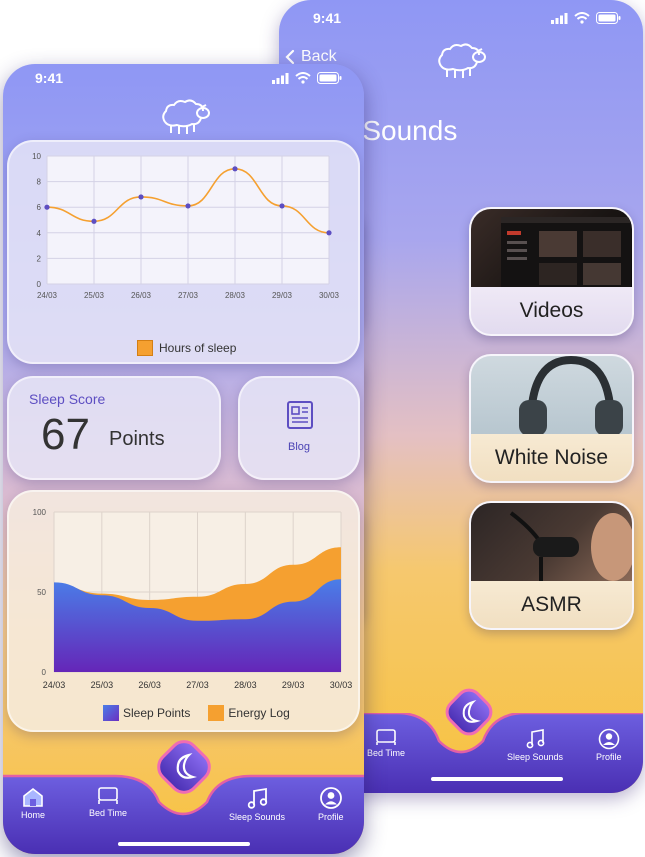 The image size is (645, 857). Describe the element at coordinates (65, 434) in the screenshot. I see `sleep-score-value: 67` at that location.